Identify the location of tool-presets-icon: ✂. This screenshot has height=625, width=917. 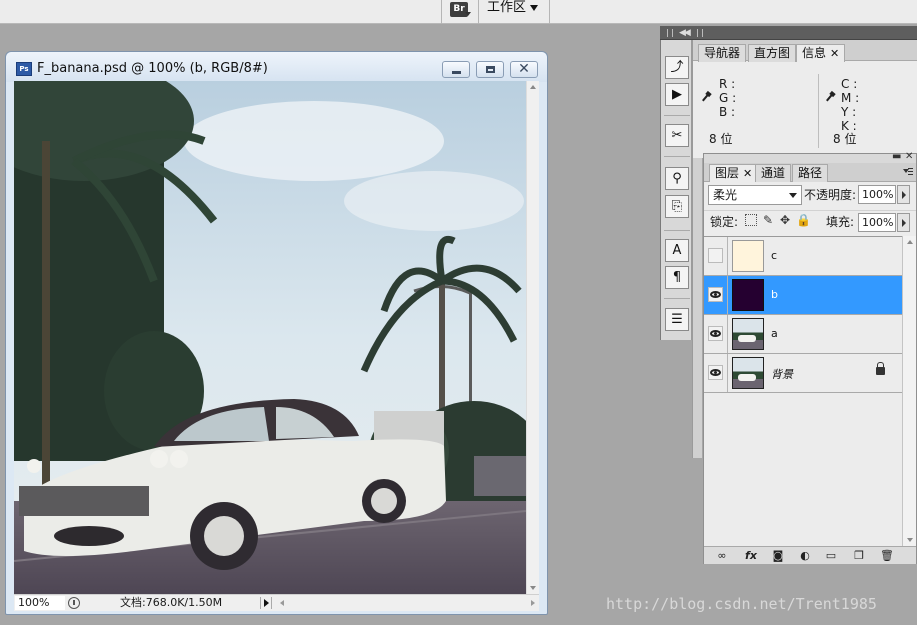
(677, 135).